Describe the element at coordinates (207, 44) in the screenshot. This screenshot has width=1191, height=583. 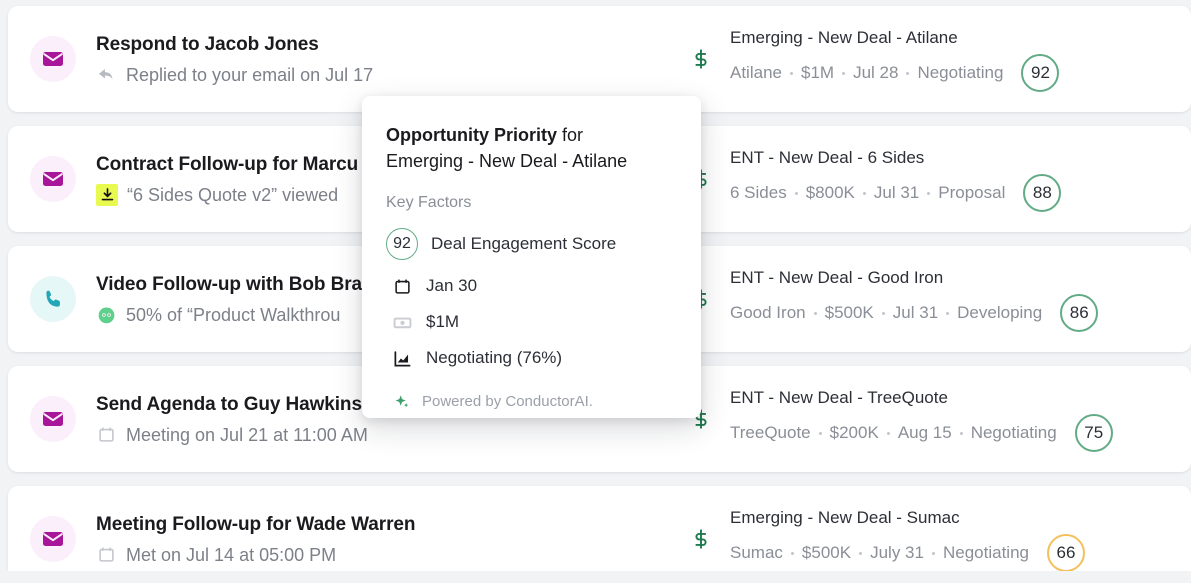
I see `task-title: Respond to Jacob Jones` at that location.